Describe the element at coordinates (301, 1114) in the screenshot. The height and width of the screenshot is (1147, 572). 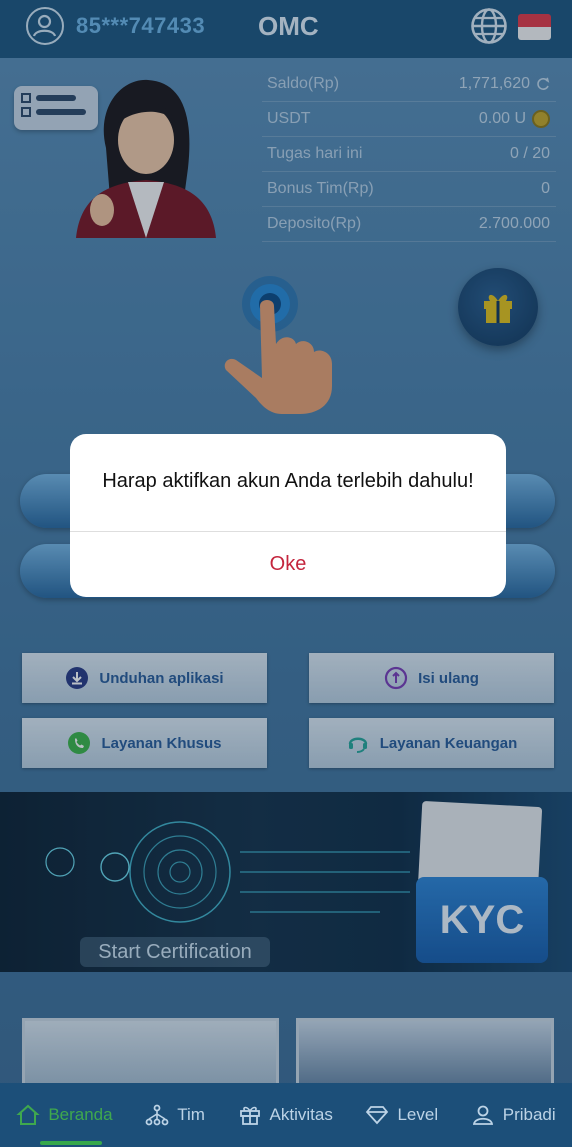
I see `nav-label: Aktivitas` at that location.